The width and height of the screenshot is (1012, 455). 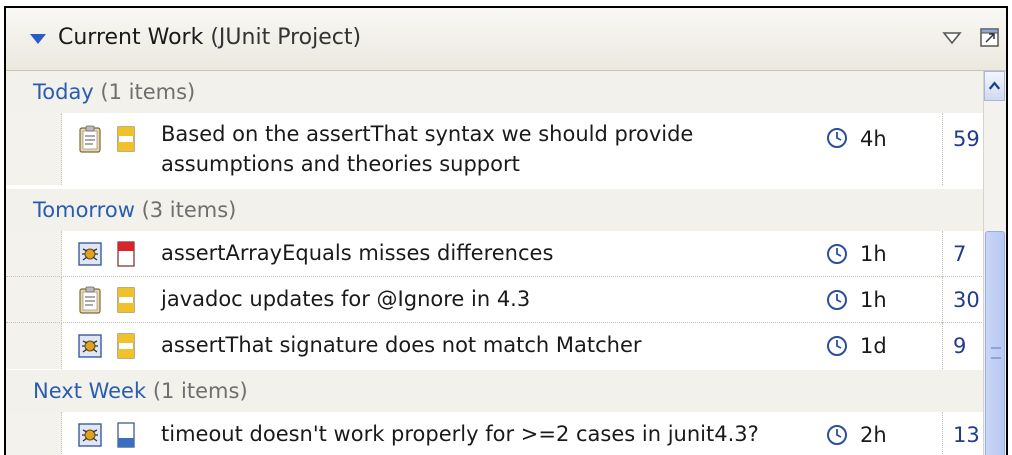 I want to click on task-id-cell: 59, so click(x=964, y=149).